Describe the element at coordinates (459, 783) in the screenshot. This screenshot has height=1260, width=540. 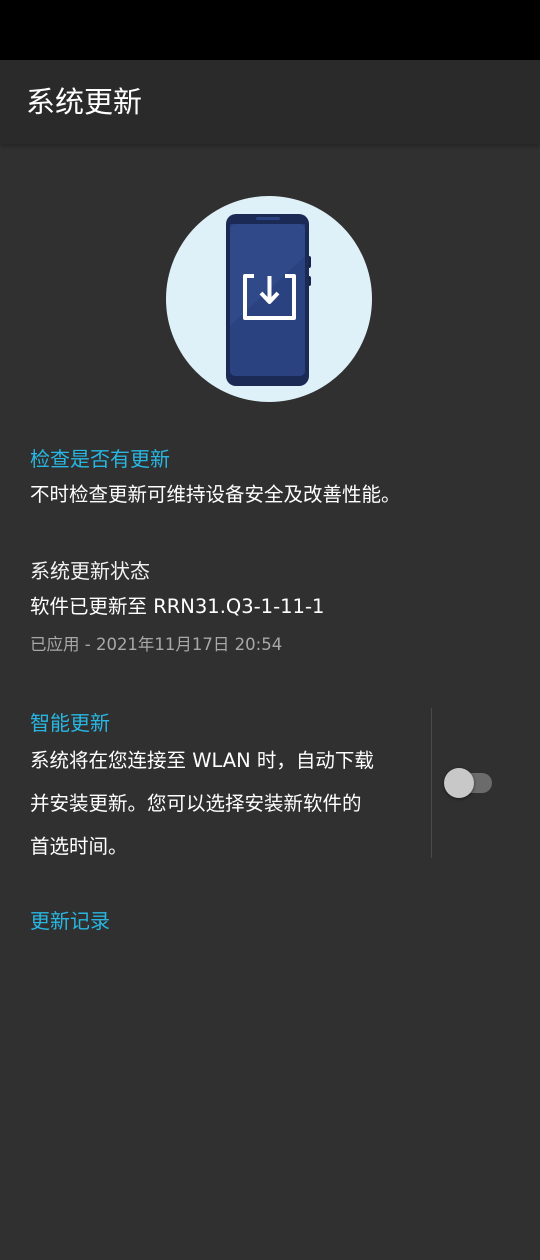
I see `toggle-thumb` at that location.